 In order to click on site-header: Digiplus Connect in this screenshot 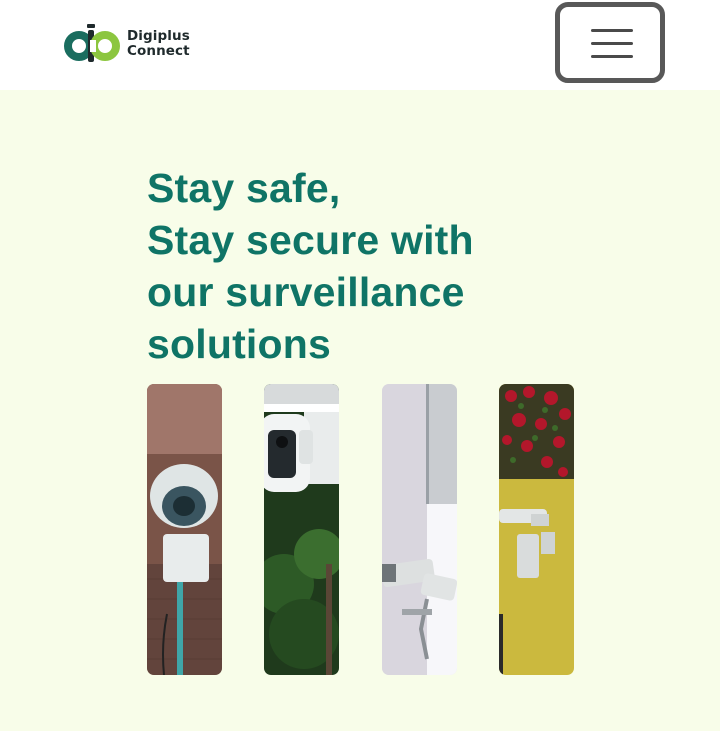, I will do `click(360, 45)`.